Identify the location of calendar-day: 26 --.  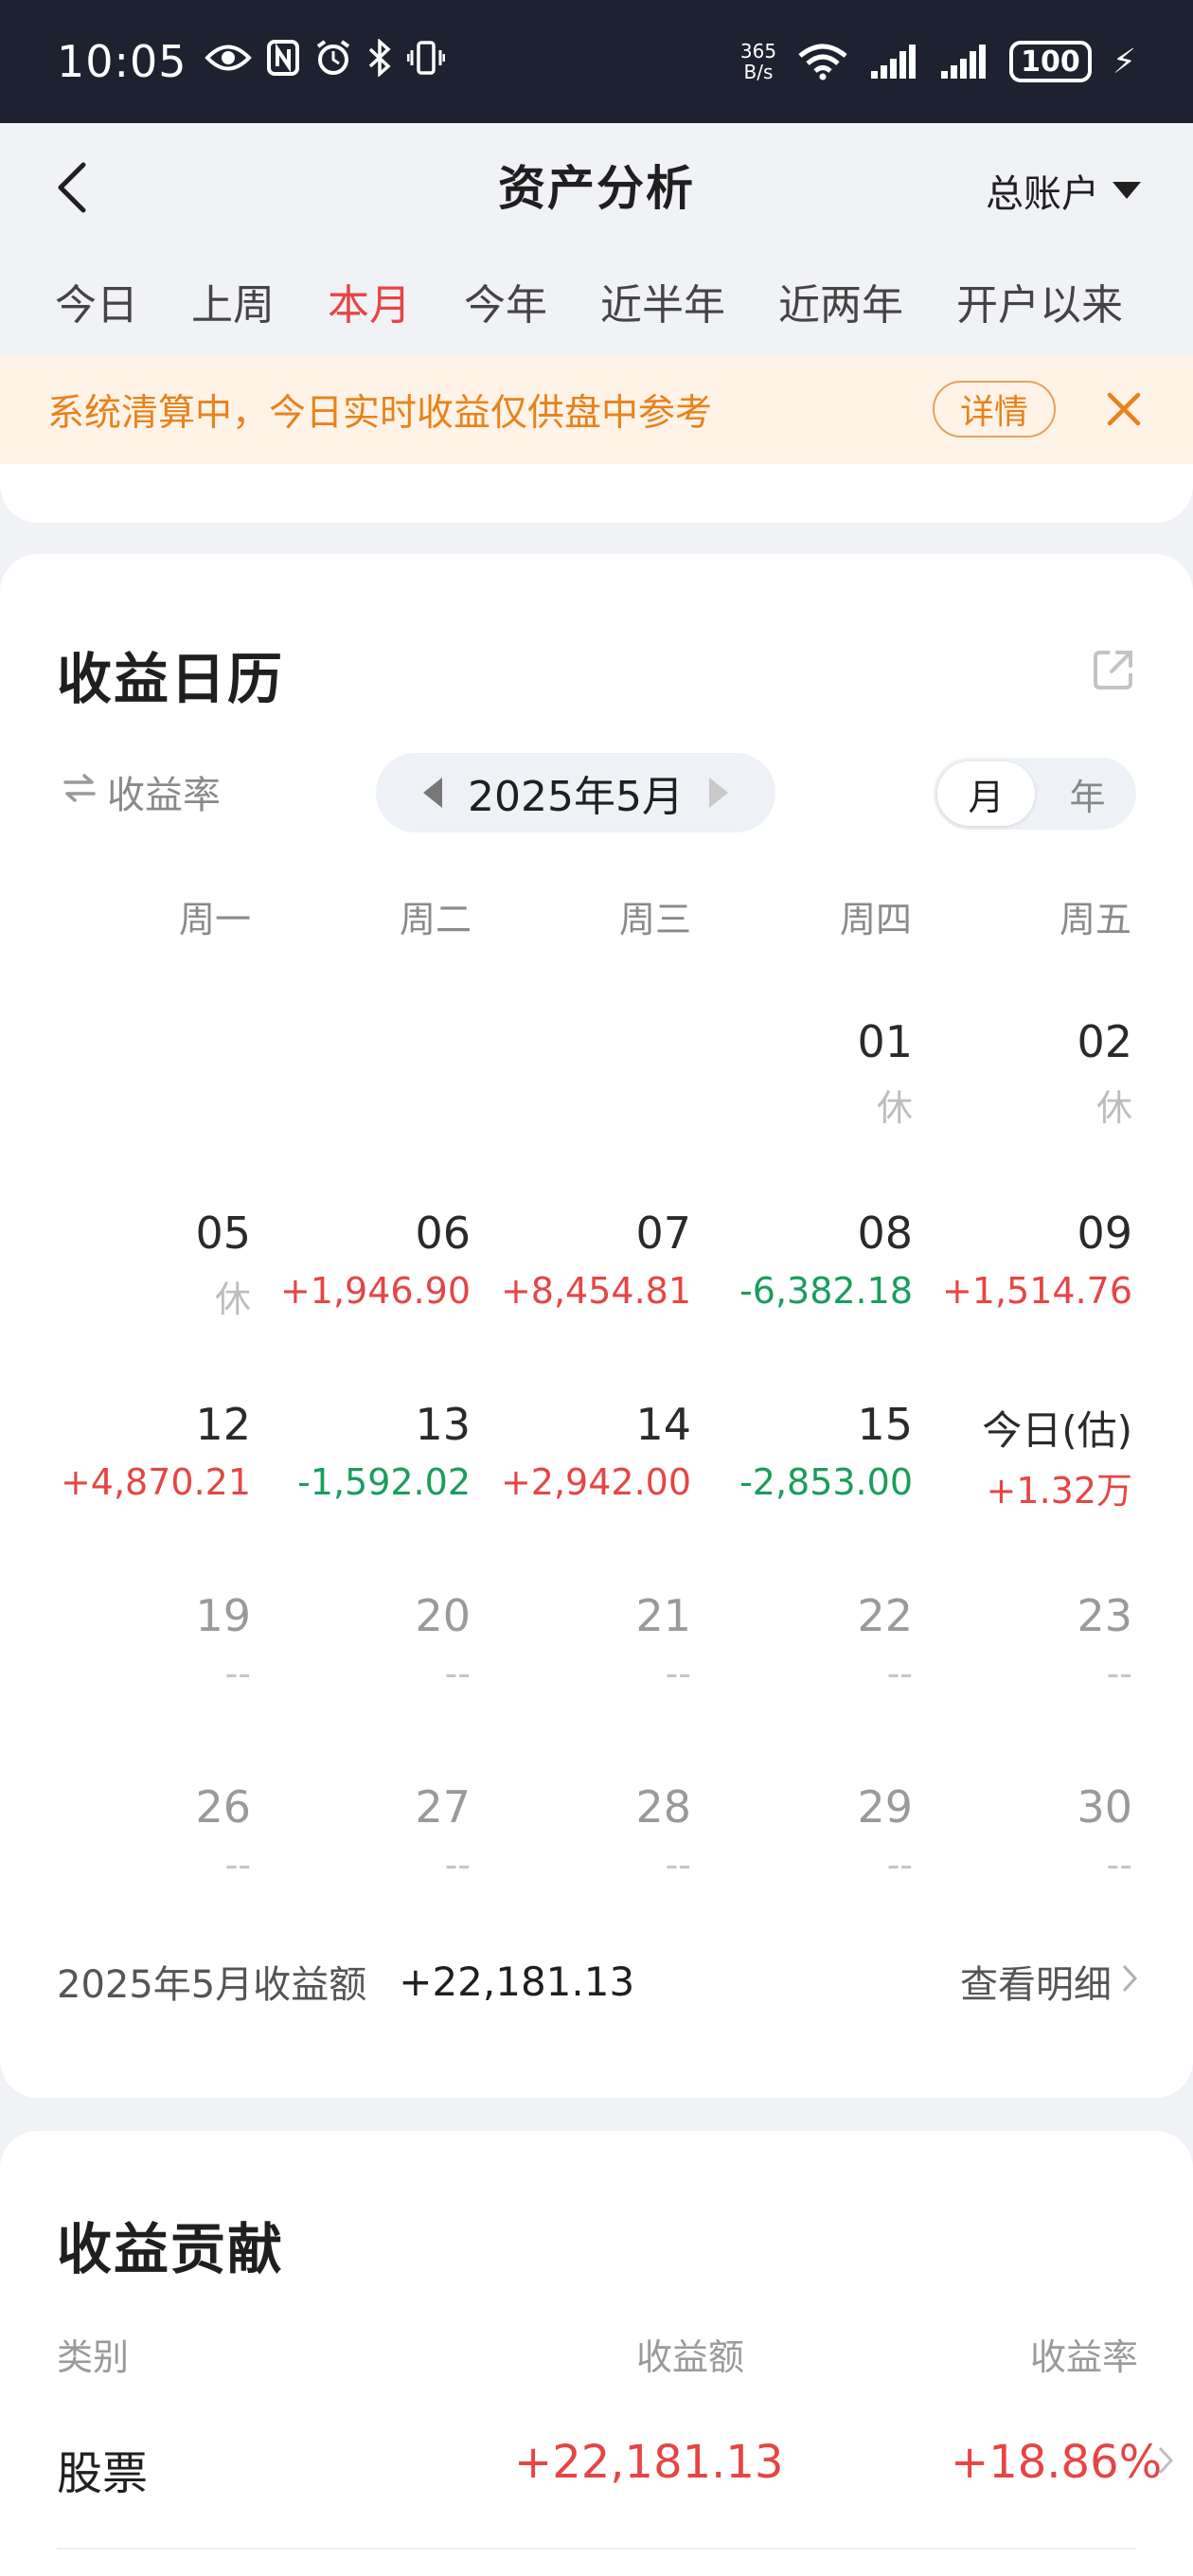
(141, 1833).